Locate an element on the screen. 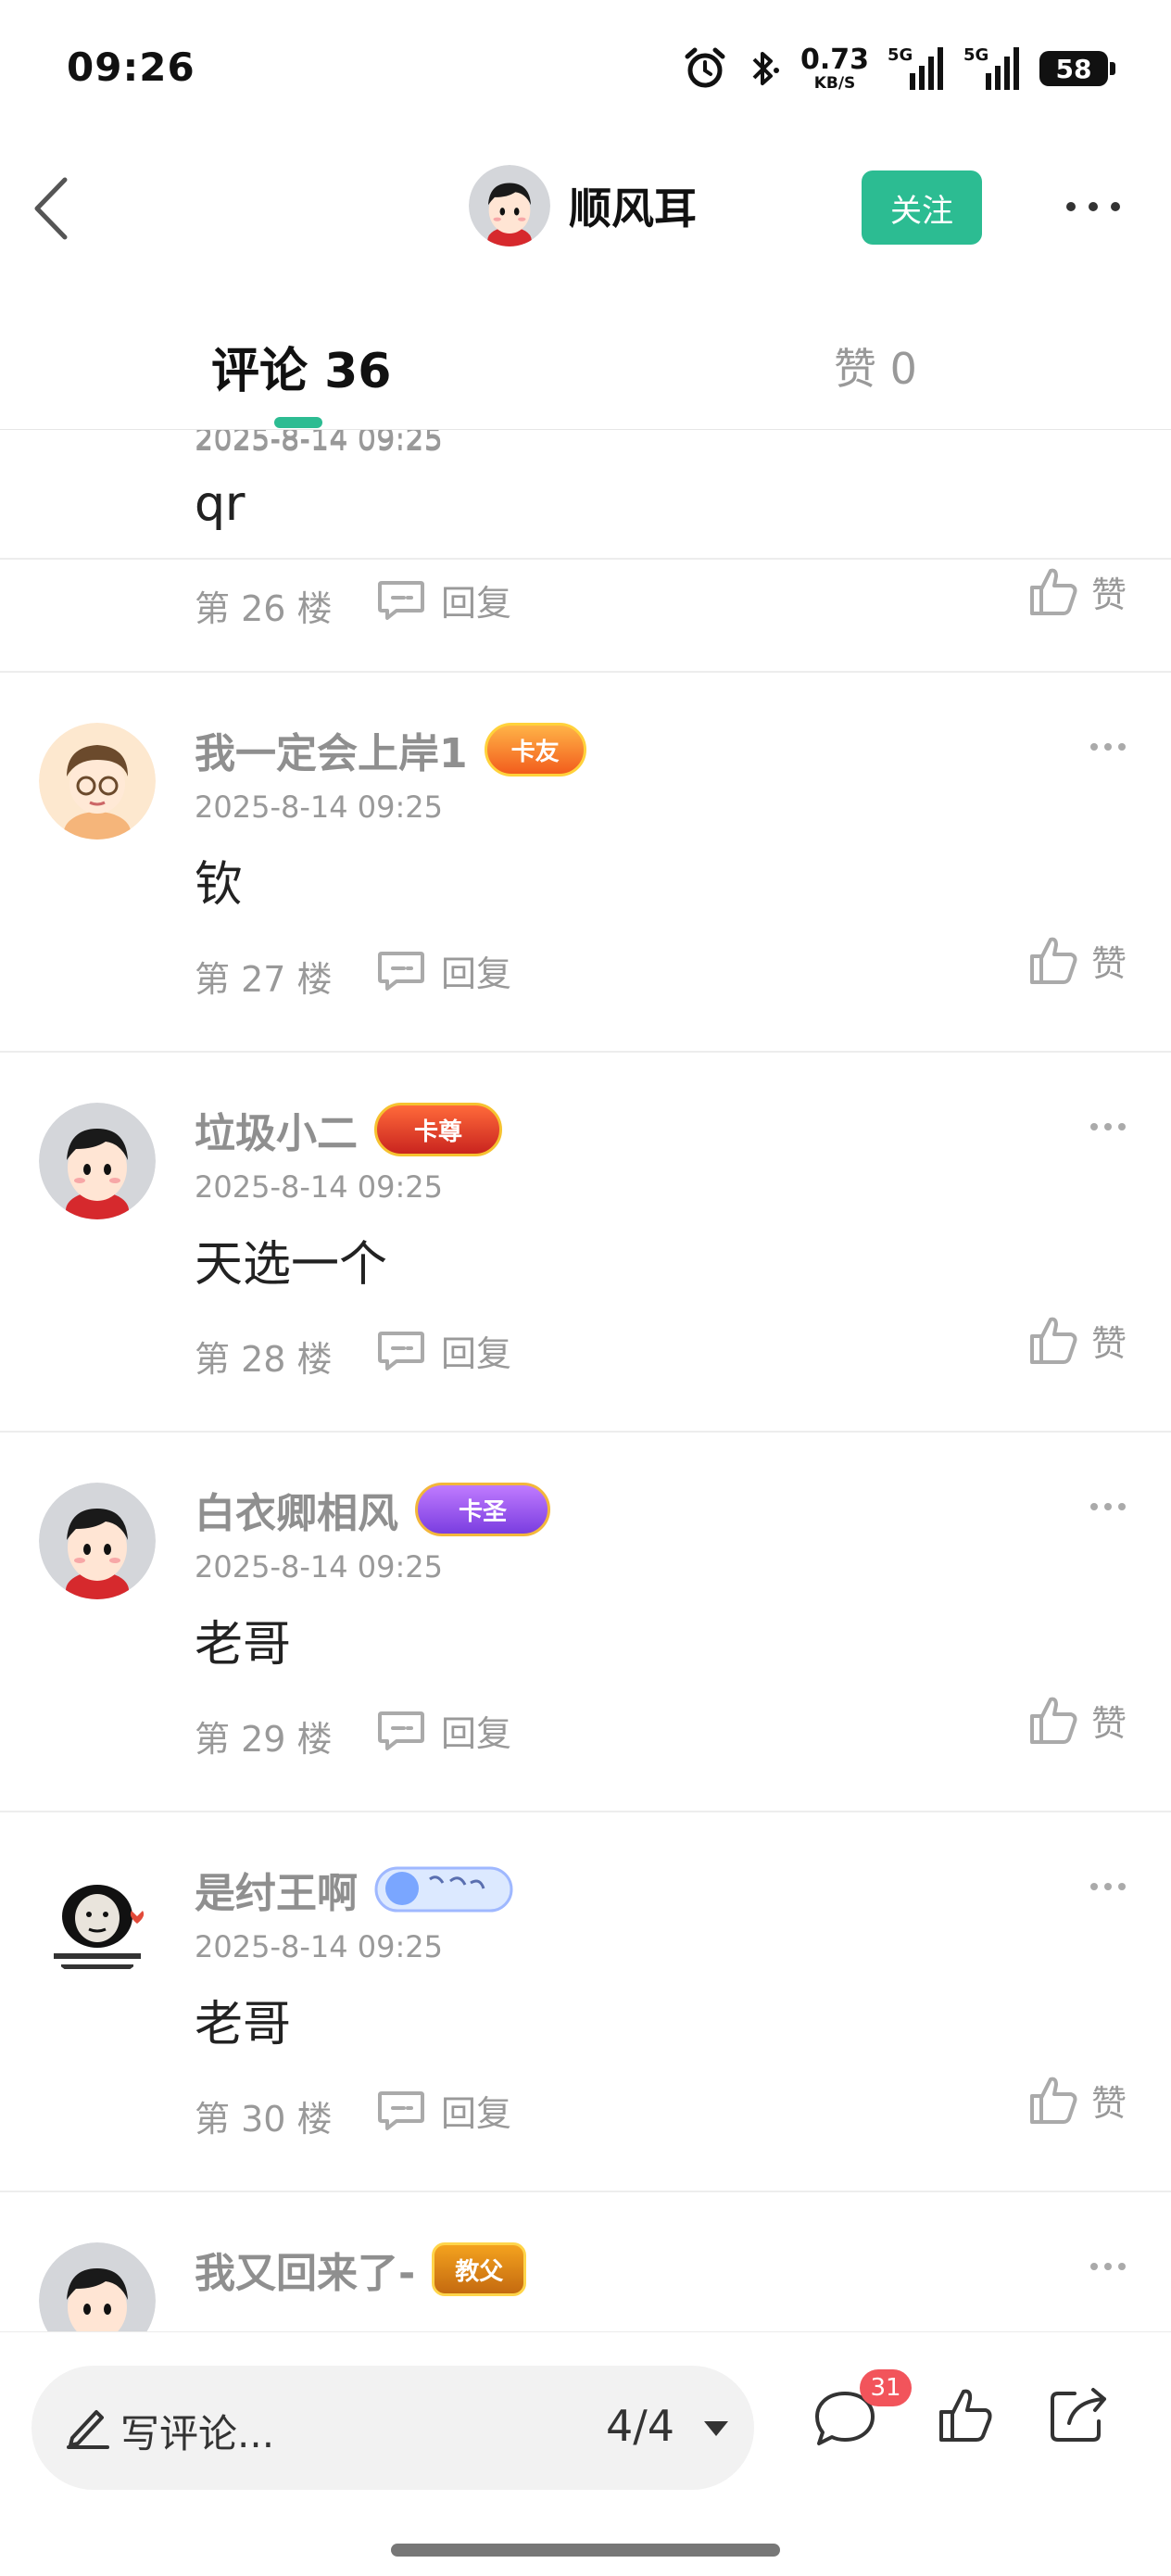 This screenshot has height=2576, width=1171. comment-item: 我一定会上岸1 卡友 2025-8-14 09:25 钦 第 27 楼 回复 赞 is located at coordinates (585, 863).